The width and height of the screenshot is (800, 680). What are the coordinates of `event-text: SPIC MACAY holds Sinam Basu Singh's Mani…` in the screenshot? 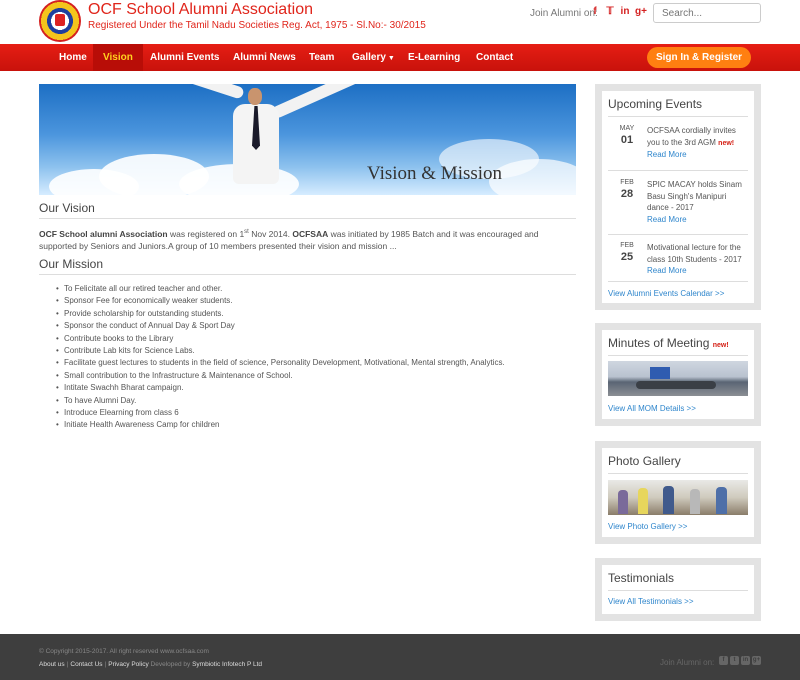 It's located at (698, 202).